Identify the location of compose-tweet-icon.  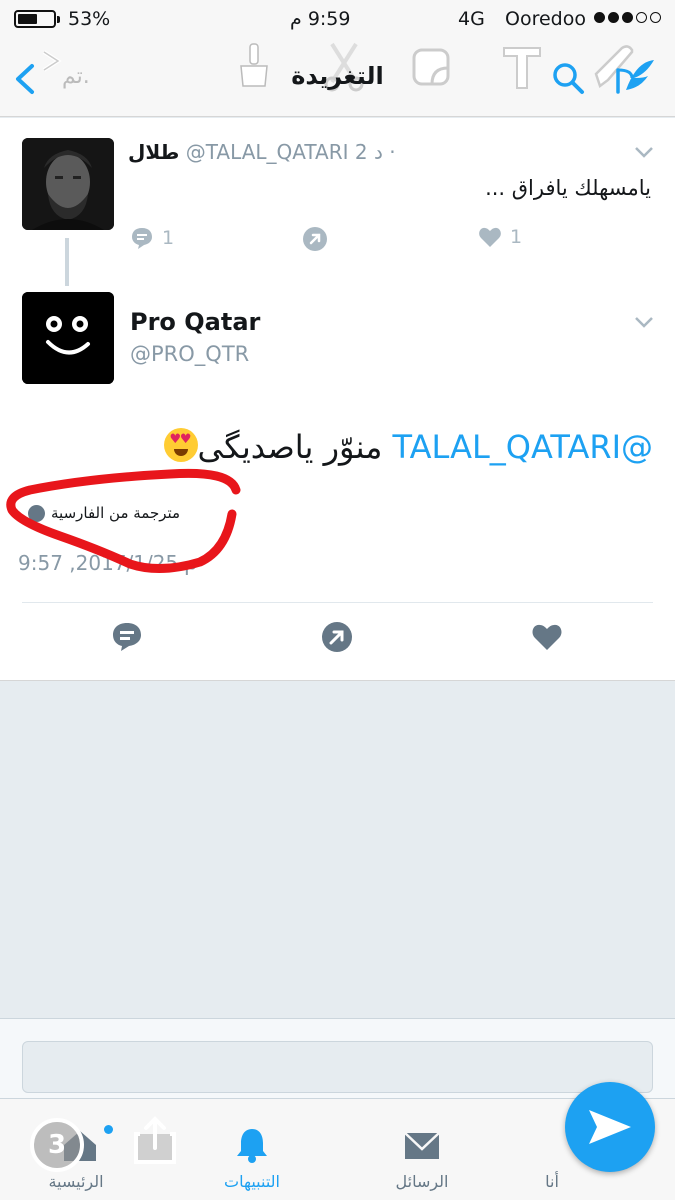
(634, 76).